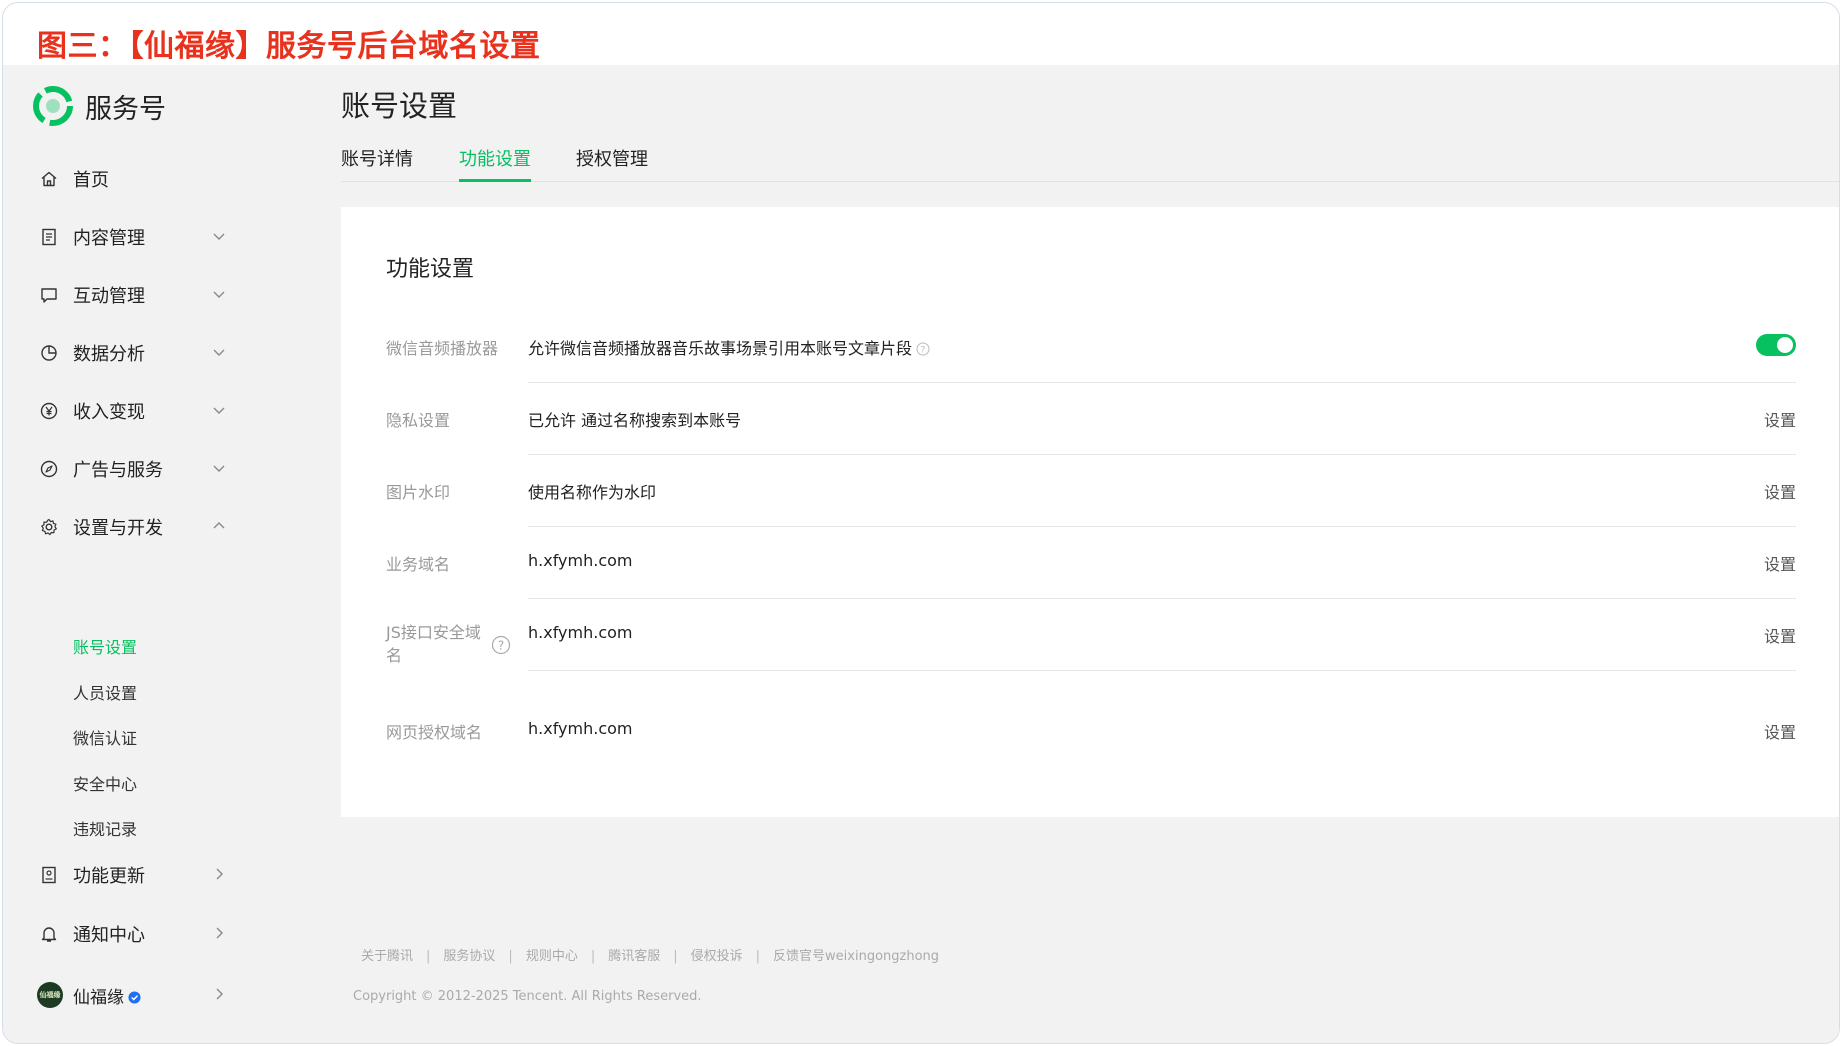 This screenshot has width=1842, height=1046. What do you see at coordinates (1776, 345) in the screenshot?
I see `audio-player-toggle` at bounding box center [1776, 345].